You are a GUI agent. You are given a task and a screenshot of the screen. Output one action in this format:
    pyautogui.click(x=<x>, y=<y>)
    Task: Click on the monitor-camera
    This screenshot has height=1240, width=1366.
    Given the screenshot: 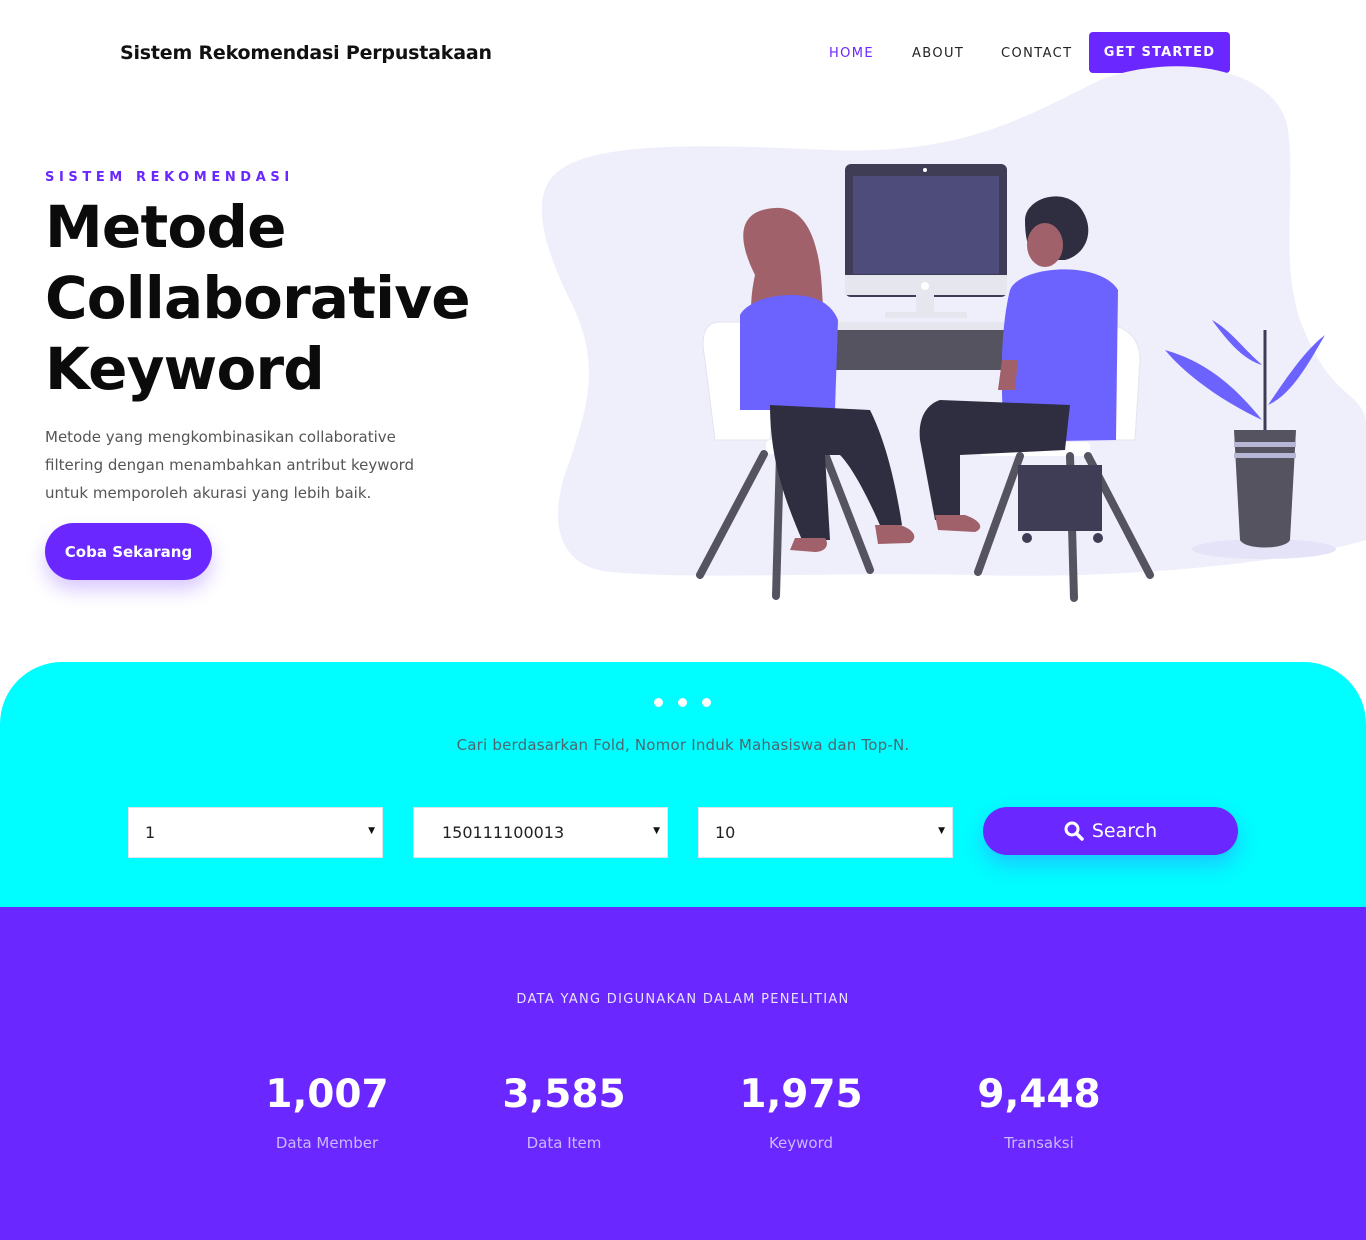 What is the action you would take?
    pyautogui.click(x=925, y=170)
    